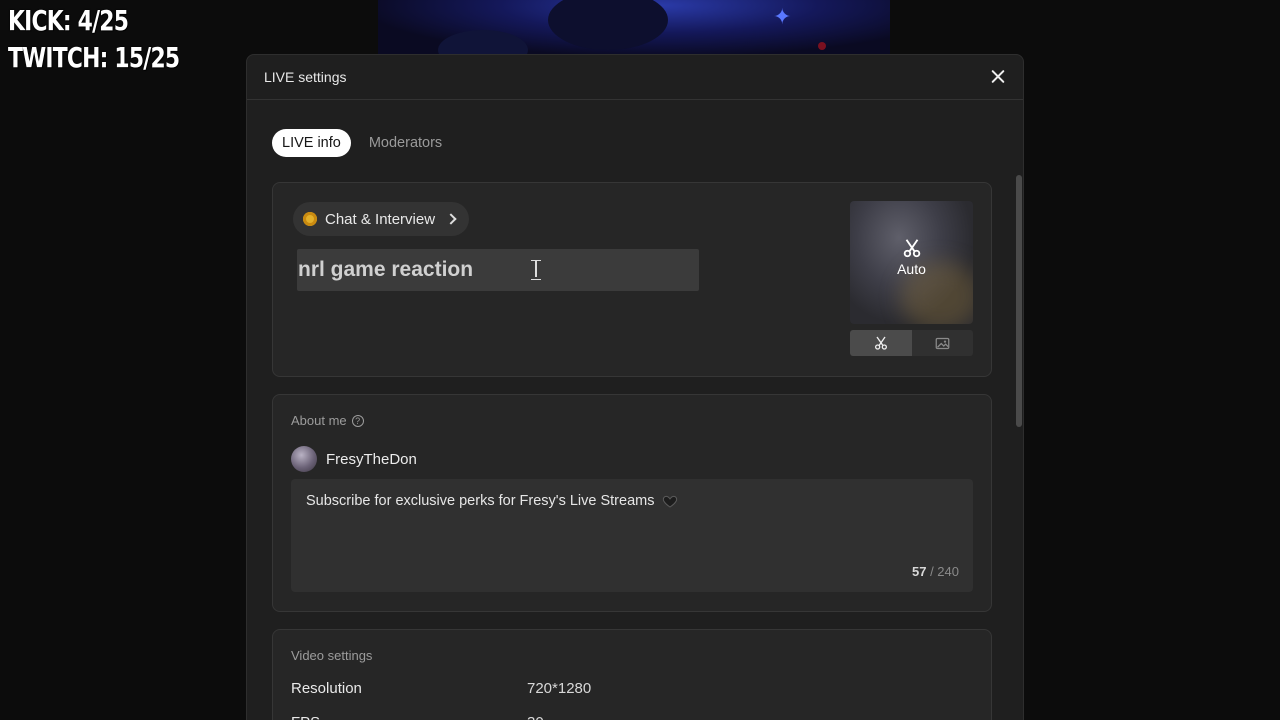 This screenshot has height=720, width=1280. What do you see at coordinates (670, 501) in the screenshot?
I see `heart-icon` at bounding box center [670, 501].